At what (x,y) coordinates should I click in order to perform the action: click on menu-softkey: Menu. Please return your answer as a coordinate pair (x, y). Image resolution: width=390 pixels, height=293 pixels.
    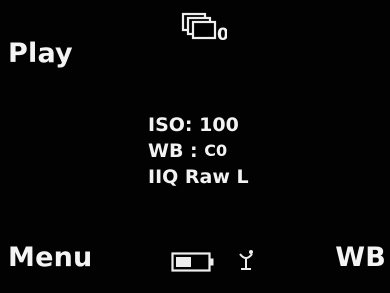
    Looking at the image, I should click on (50, 257).